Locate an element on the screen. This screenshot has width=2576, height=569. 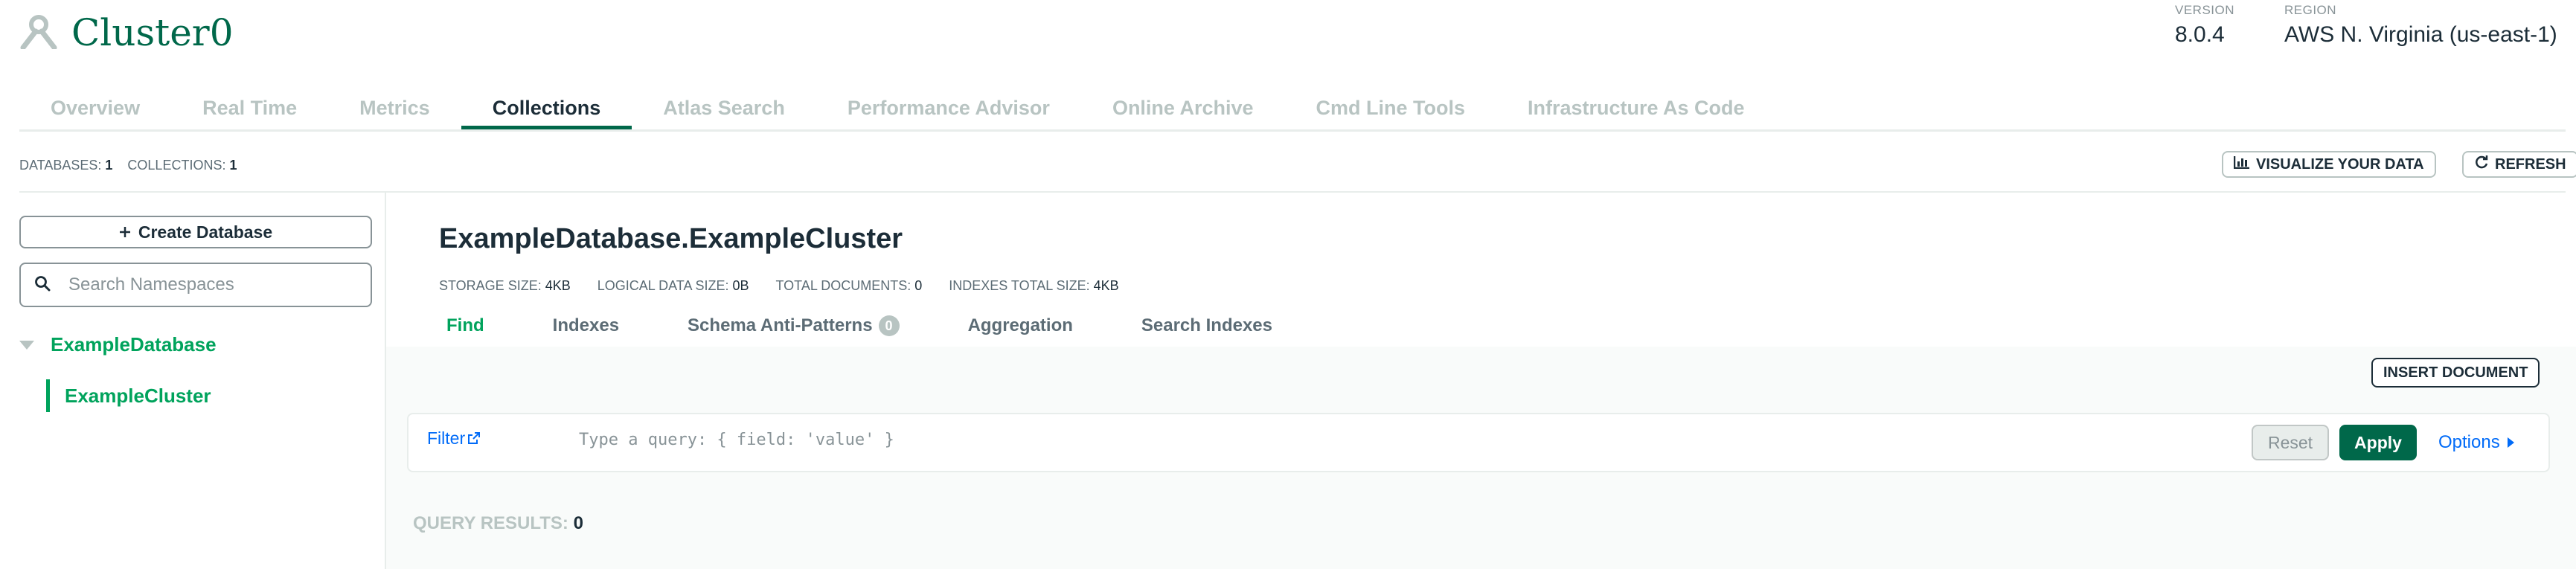
logical-data-size: LOGICAL DATA SIZE: 0B is located at coordinates (673, 286).